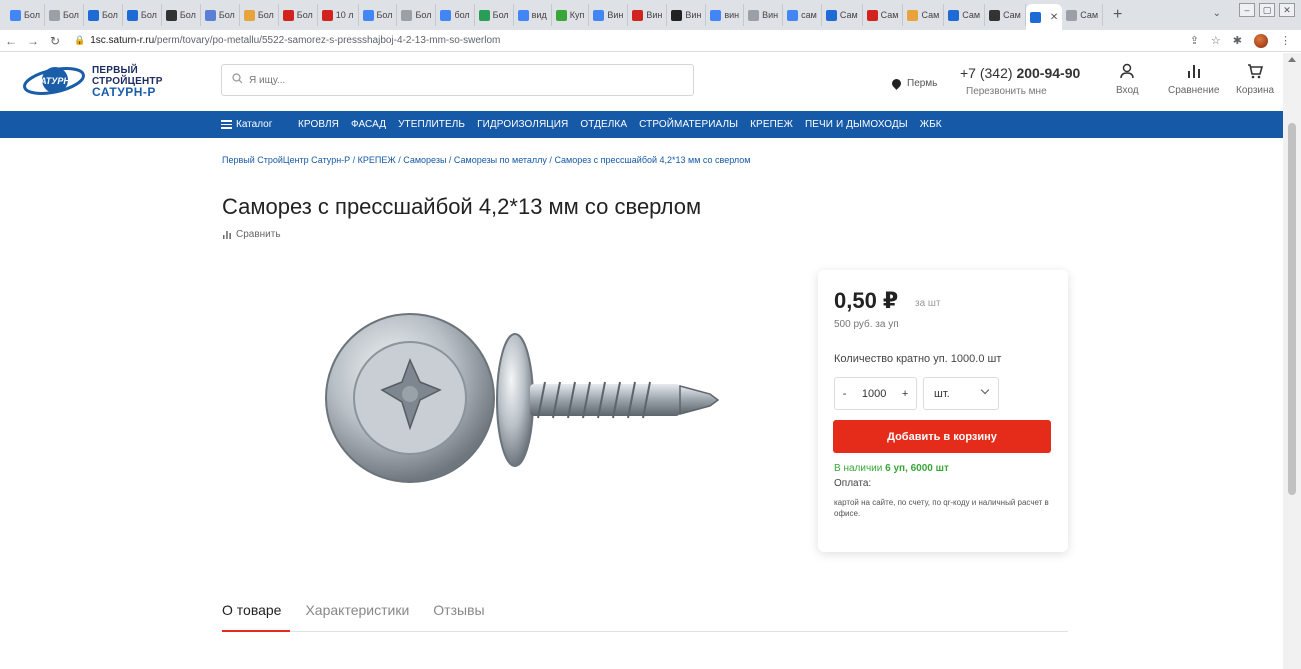 The image size is (1301, 669). What do you see at coordinates (771, 124) in the screenshot?
I see `nav-item: Крепеж` at bounding box center [771, 124].